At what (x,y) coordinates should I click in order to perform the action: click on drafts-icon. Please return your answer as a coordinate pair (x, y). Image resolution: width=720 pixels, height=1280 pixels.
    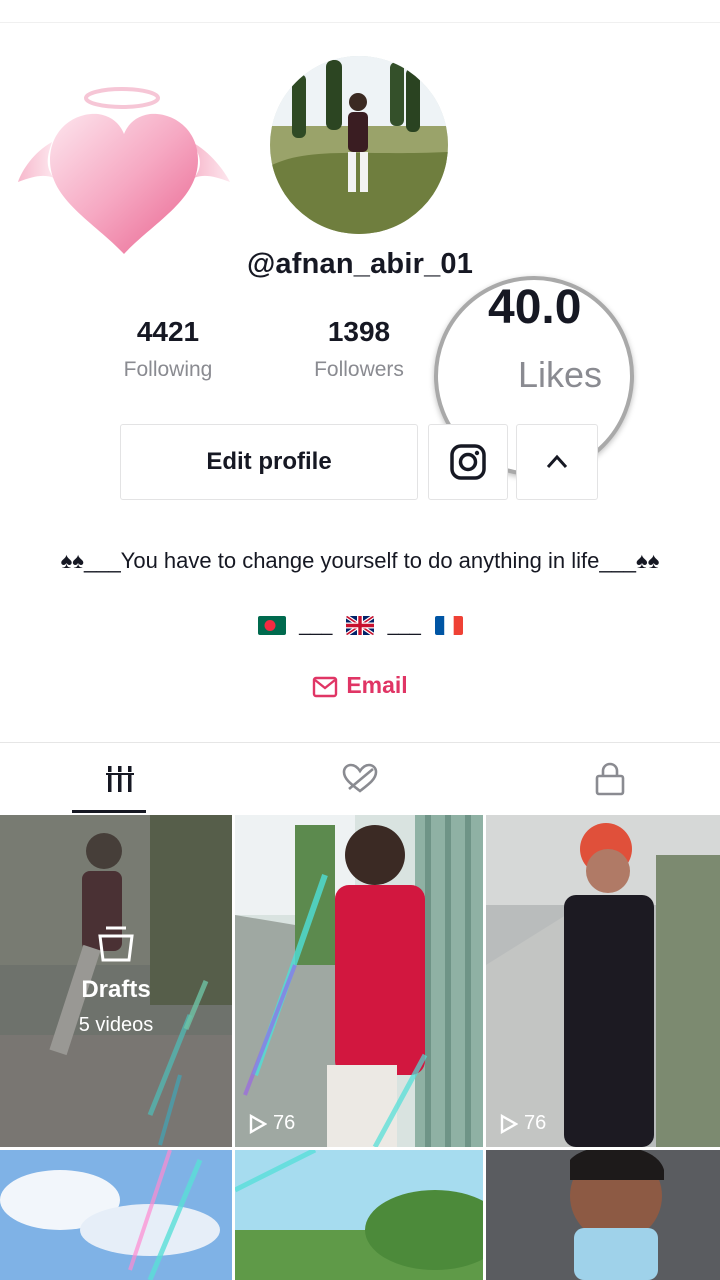
    Looking at the image, I should click on (116, 943).